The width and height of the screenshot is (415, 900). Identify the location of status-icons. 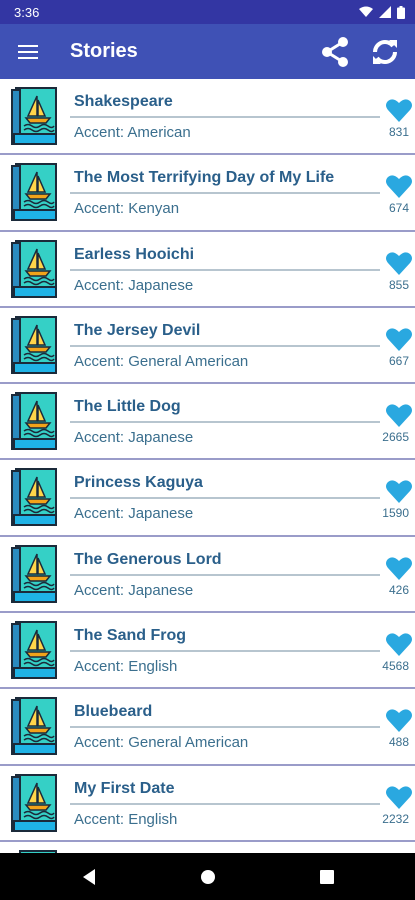
(382, 12).